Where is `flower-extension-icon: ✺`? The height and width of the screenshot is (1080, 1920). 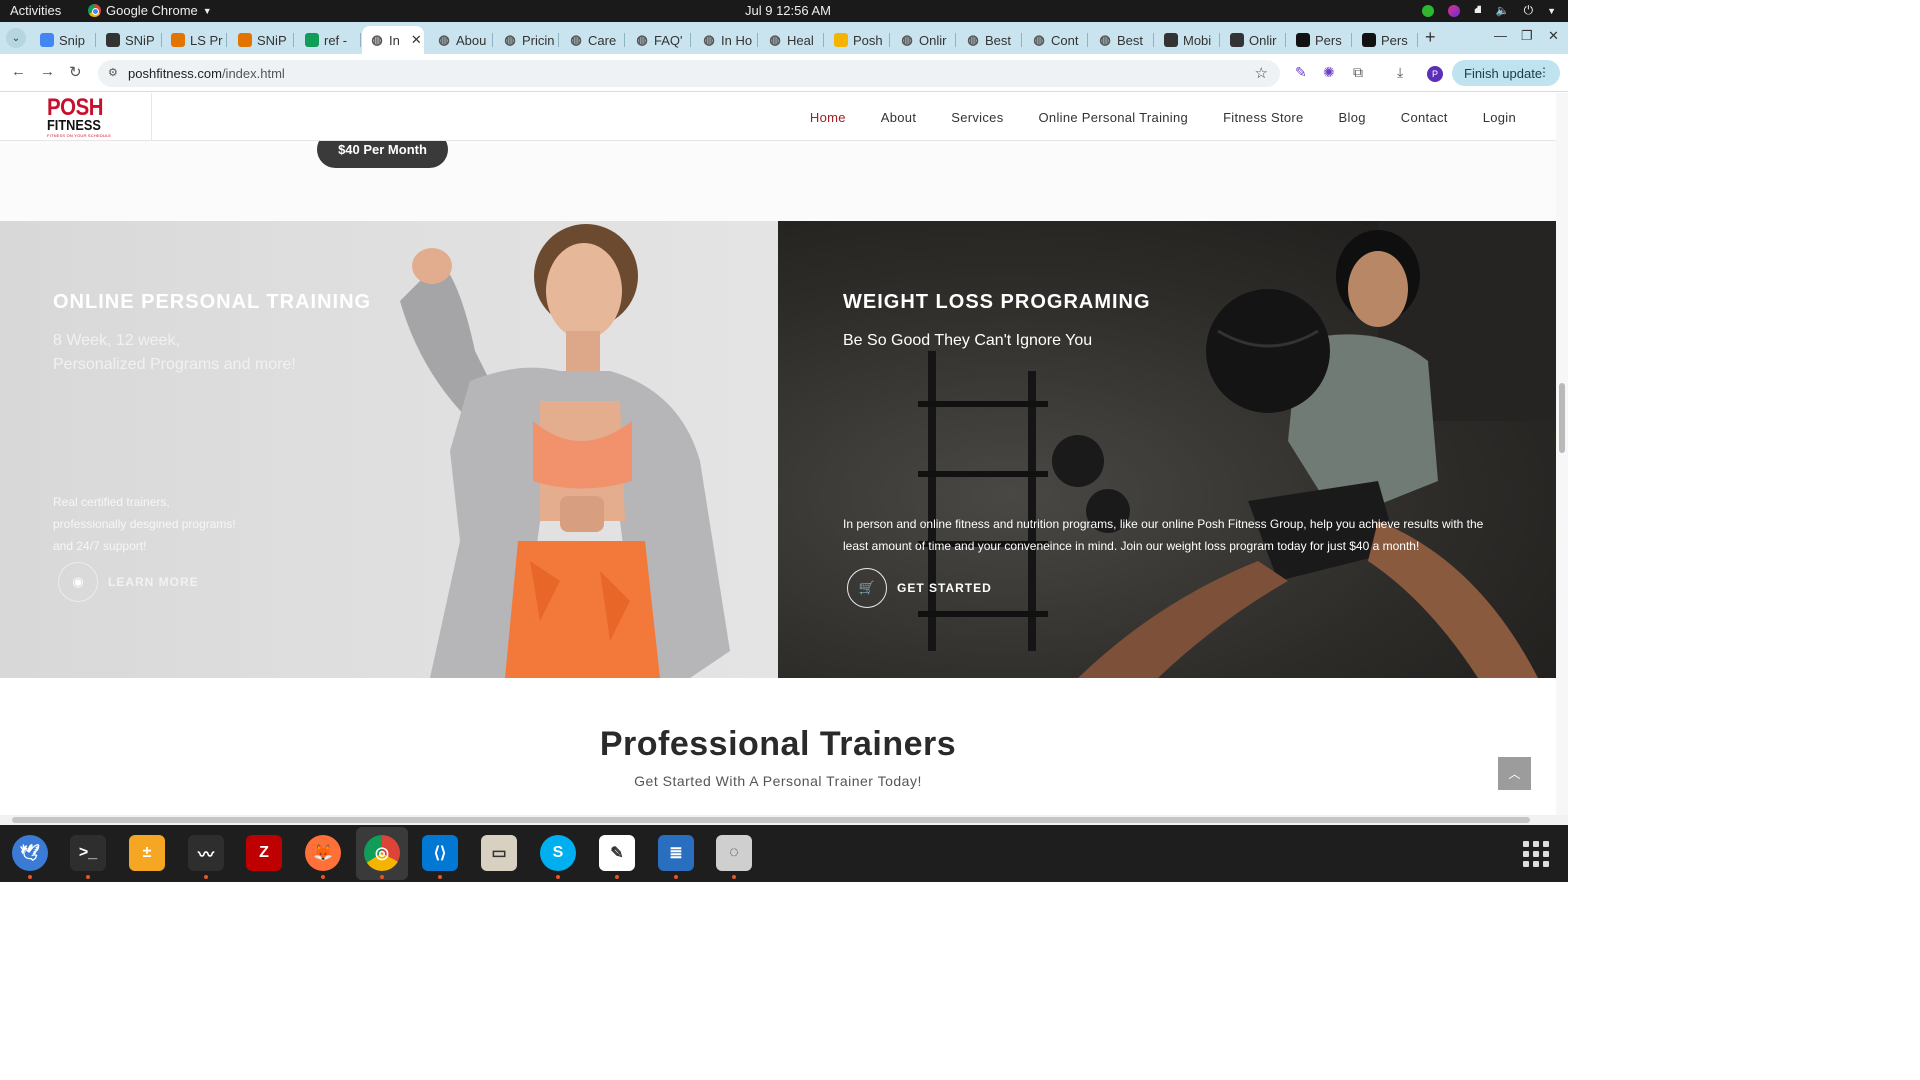
flower-extension-icon: ✺ is located at coordinates (1329, 72).